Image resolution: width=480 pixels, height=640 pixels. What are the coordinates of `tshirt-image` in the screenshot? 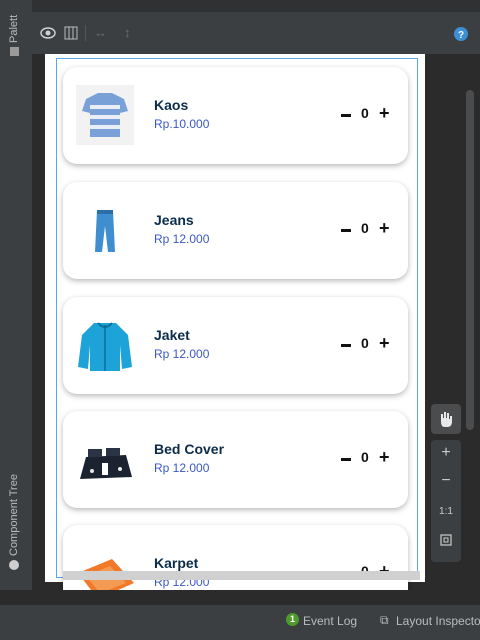 It's located at (105, 115).